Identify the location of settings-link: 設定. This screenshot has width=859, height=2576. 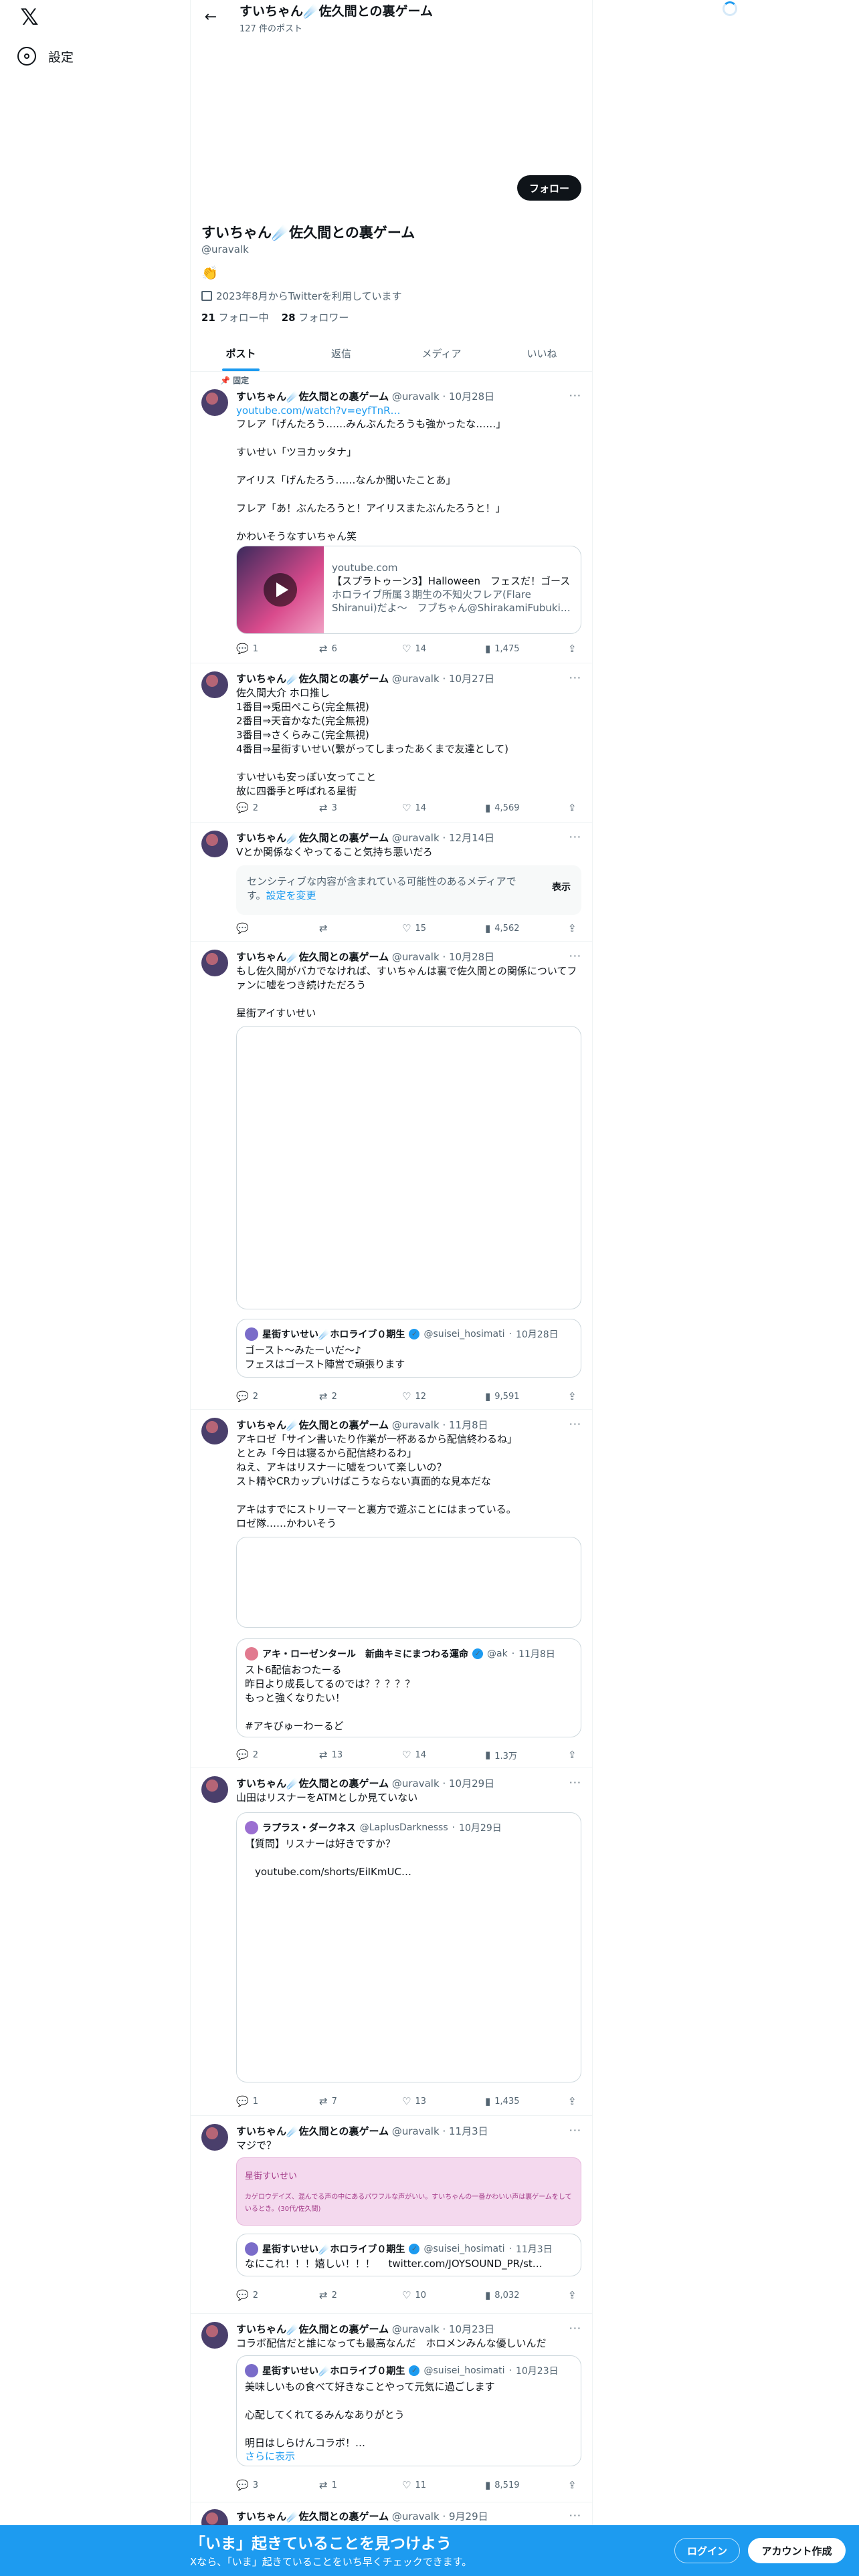
(46, 56).